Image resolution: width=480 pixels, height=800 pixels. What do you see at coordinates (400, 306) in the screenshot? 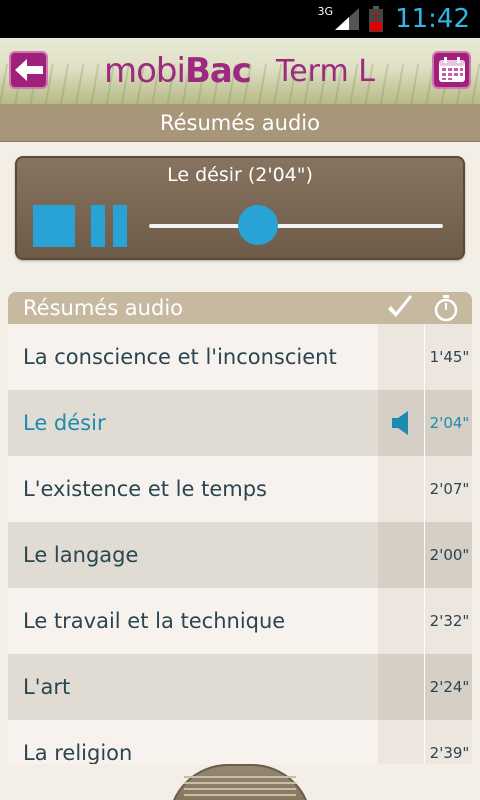
I see `checkmark-icon` at bounding box center [400, 306].